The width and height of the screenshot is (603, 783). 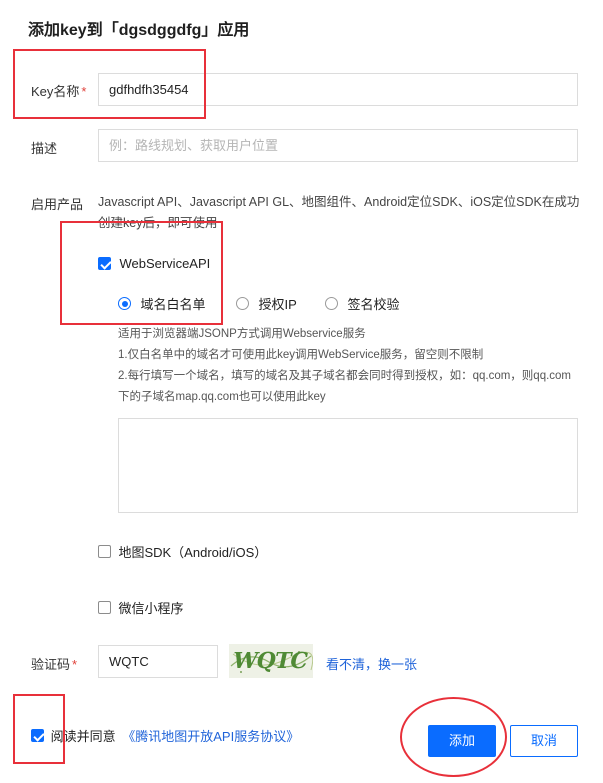 I want to click on radio-domain-whitelist: 域名白名单, so click(x=161, y=303).